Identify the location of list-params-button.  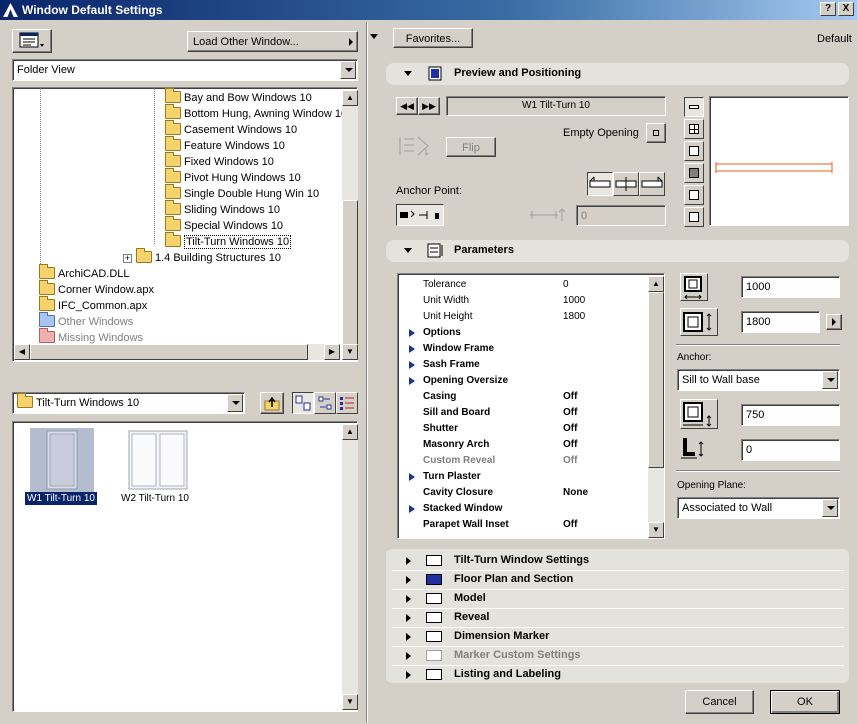
(694, 217).